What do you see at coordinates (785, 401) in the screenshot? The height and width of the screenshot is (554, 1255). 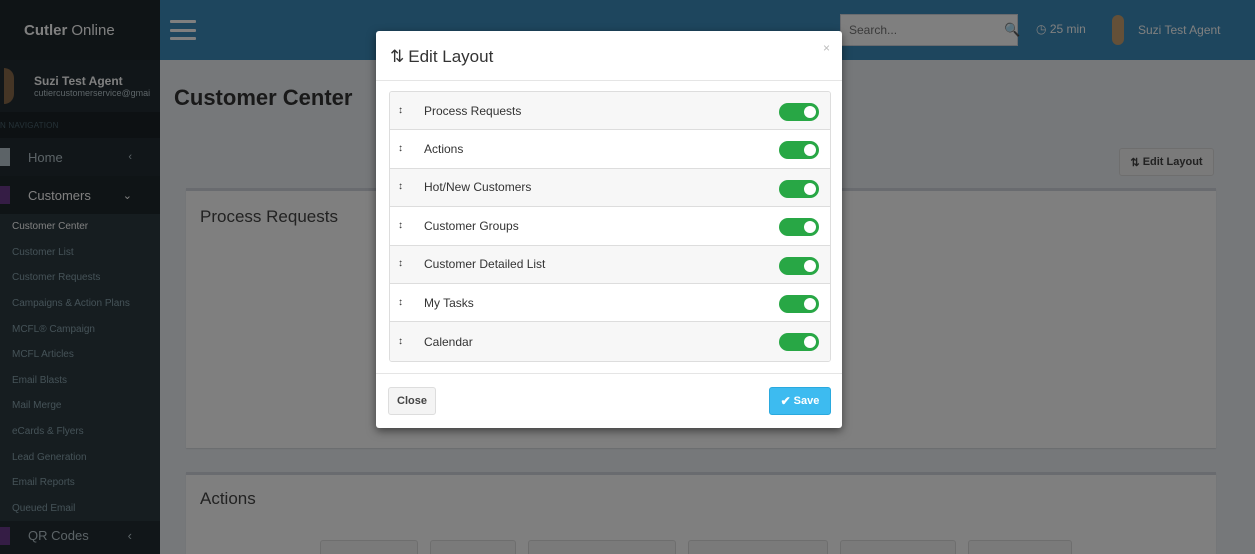 I see `check-icon: ✔` at bounding box center [785, 401].